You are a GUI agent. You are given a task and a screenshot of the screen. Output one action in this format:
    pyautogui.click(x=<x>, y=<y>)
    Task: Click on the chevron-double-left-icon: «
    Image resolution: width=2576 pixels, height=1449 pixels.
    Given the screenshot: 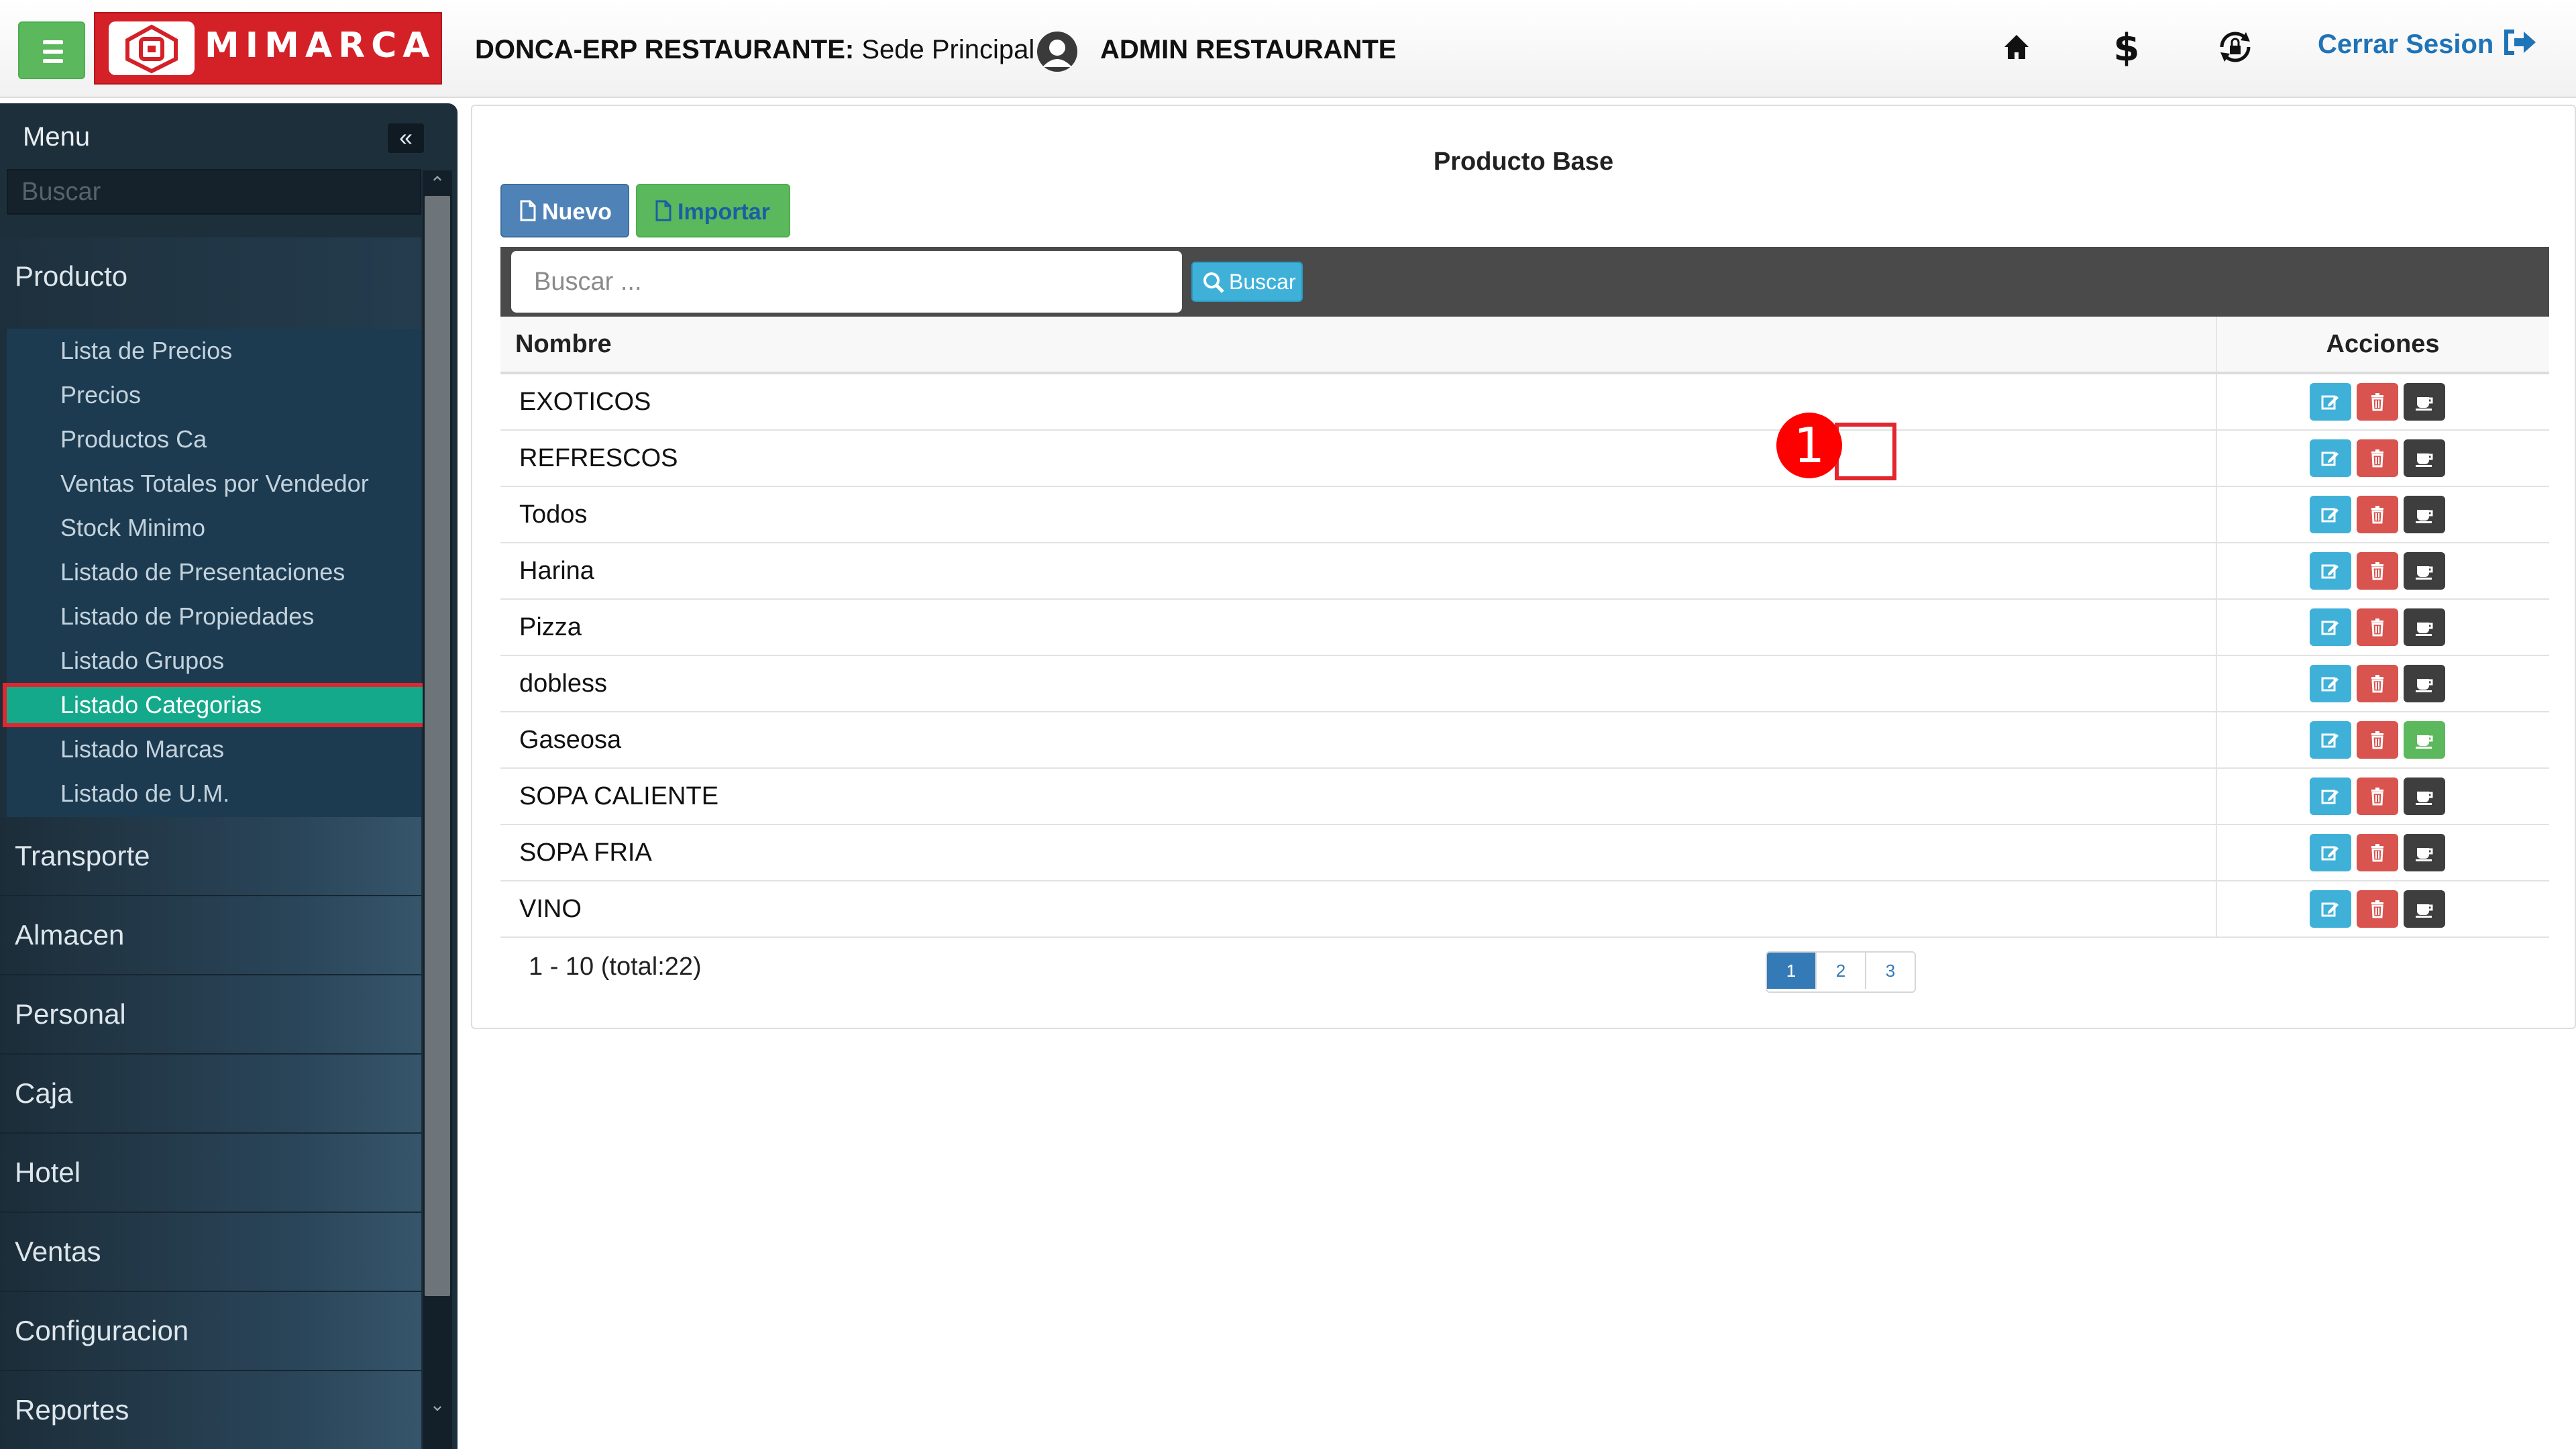 What is the action you would take?
    pyautogui.click(x=406, y=138)
    